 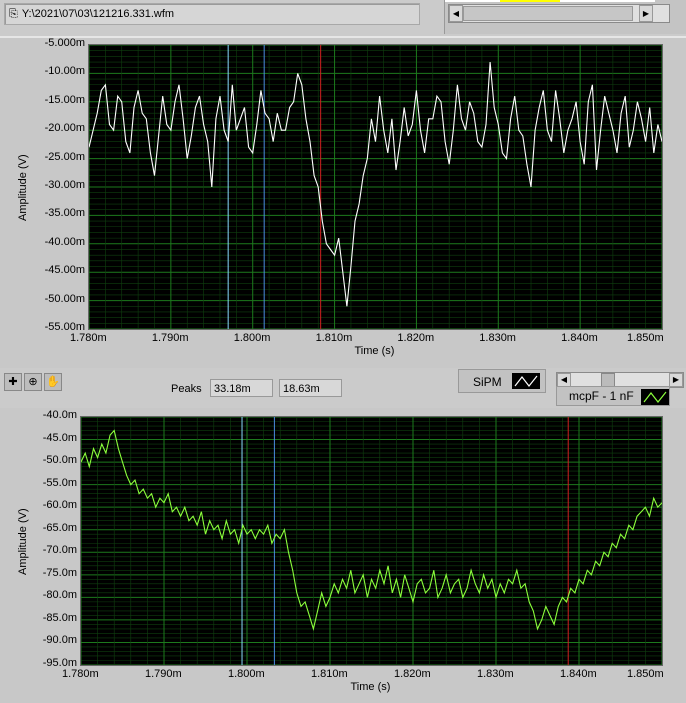 I want to click on file-path-display: ⎘ Y:\2021\07\03\121216.331.wfm, so click(x=212, y=14).